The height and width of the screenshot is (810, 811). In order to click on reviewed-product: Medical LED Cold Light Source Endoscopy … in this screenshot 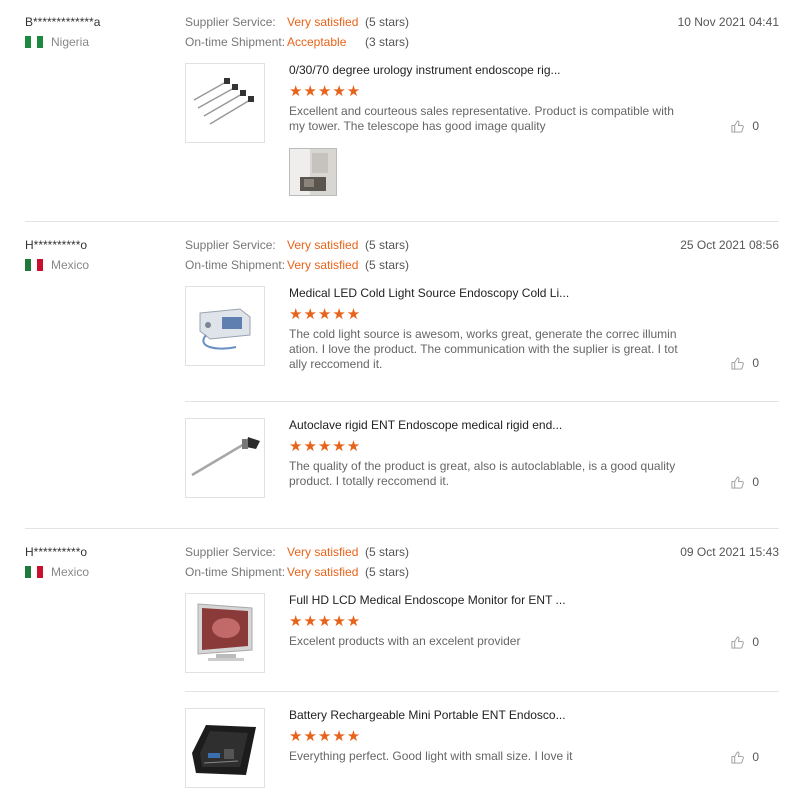, I will do `click(482, 331)`.